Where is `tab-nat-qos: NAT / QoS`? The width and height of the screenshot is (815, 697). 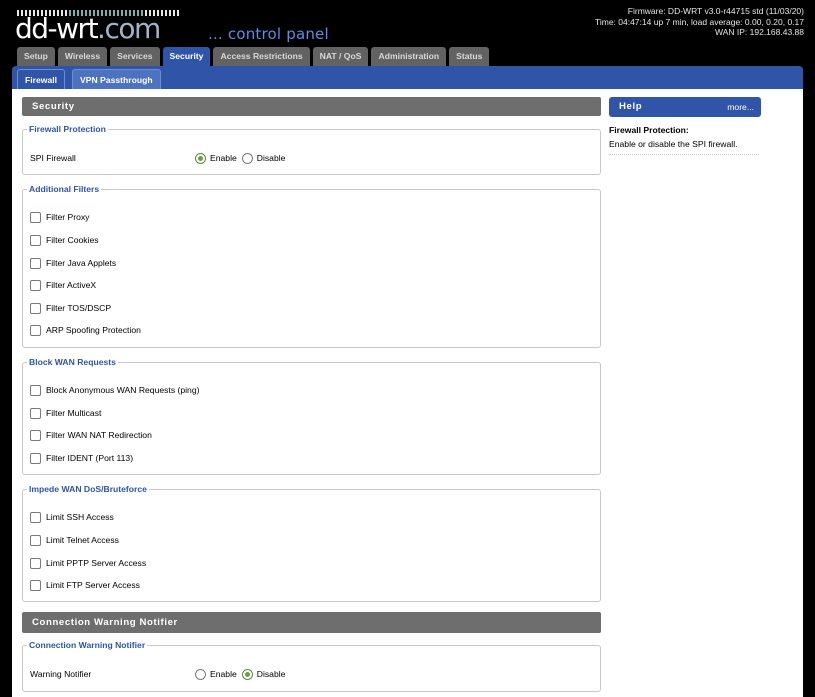
tab-nat-qos: NAT / QoS is located at coordinates (340, 56).